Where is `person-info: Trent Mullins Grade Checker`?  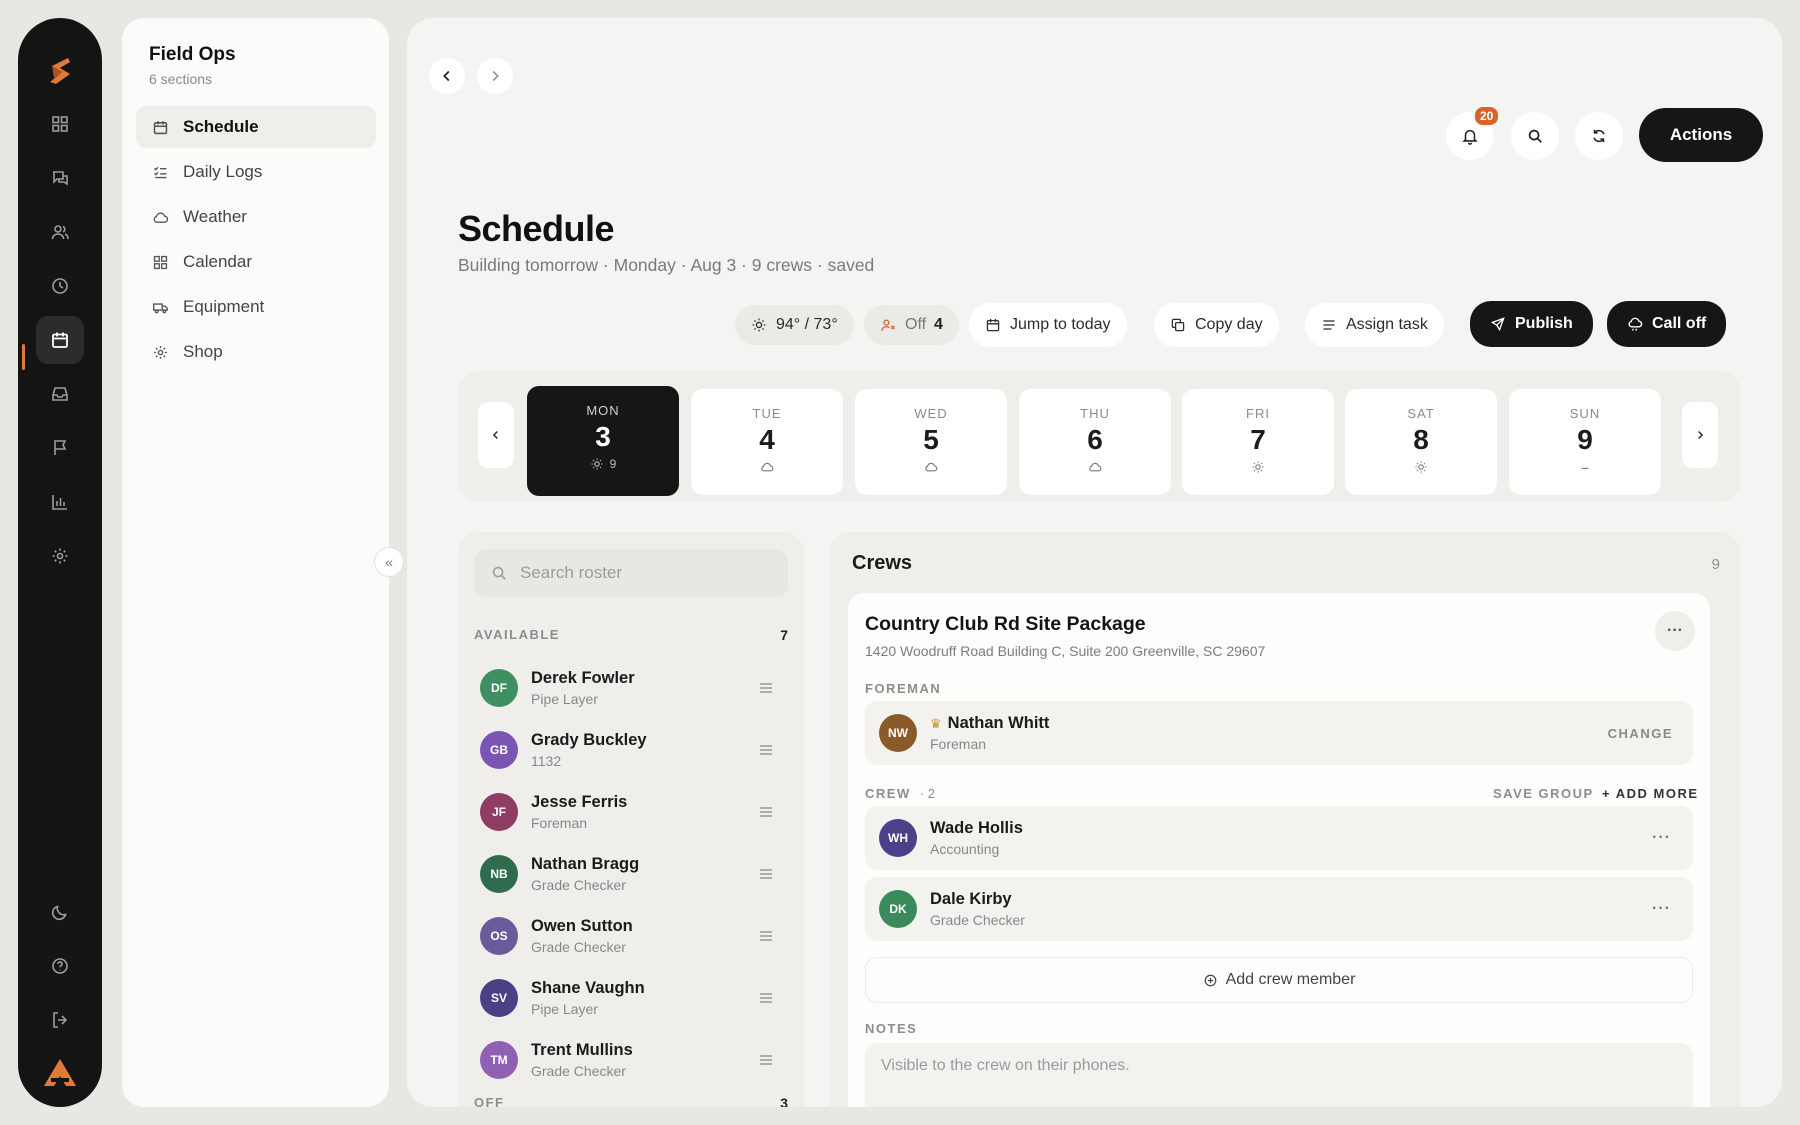 person-info: Trent Mullins Grade Checker is located at coordinates (644, 1060).